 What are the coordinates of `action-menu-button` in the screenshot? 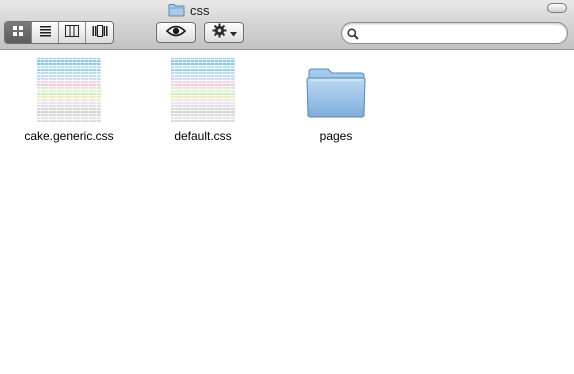 It's located at (224, 32).